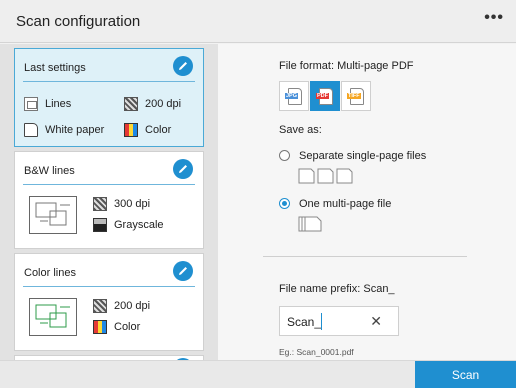 The height and width of the screenshot is (388, 516). I want to click on tiff-icon: TIFF, so click(354, 96).